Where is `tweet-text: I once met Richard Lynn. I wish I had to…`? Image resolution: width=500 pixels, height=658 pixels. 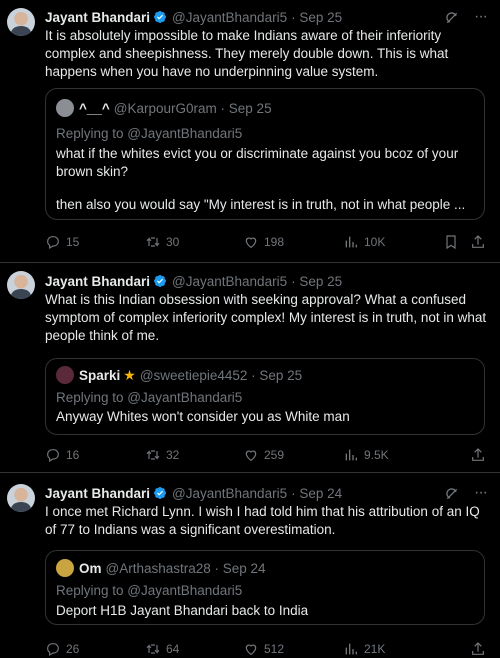 tweet-text: I once met Richard Lynn. I wish I had to… is located at coordinates (262, 520).